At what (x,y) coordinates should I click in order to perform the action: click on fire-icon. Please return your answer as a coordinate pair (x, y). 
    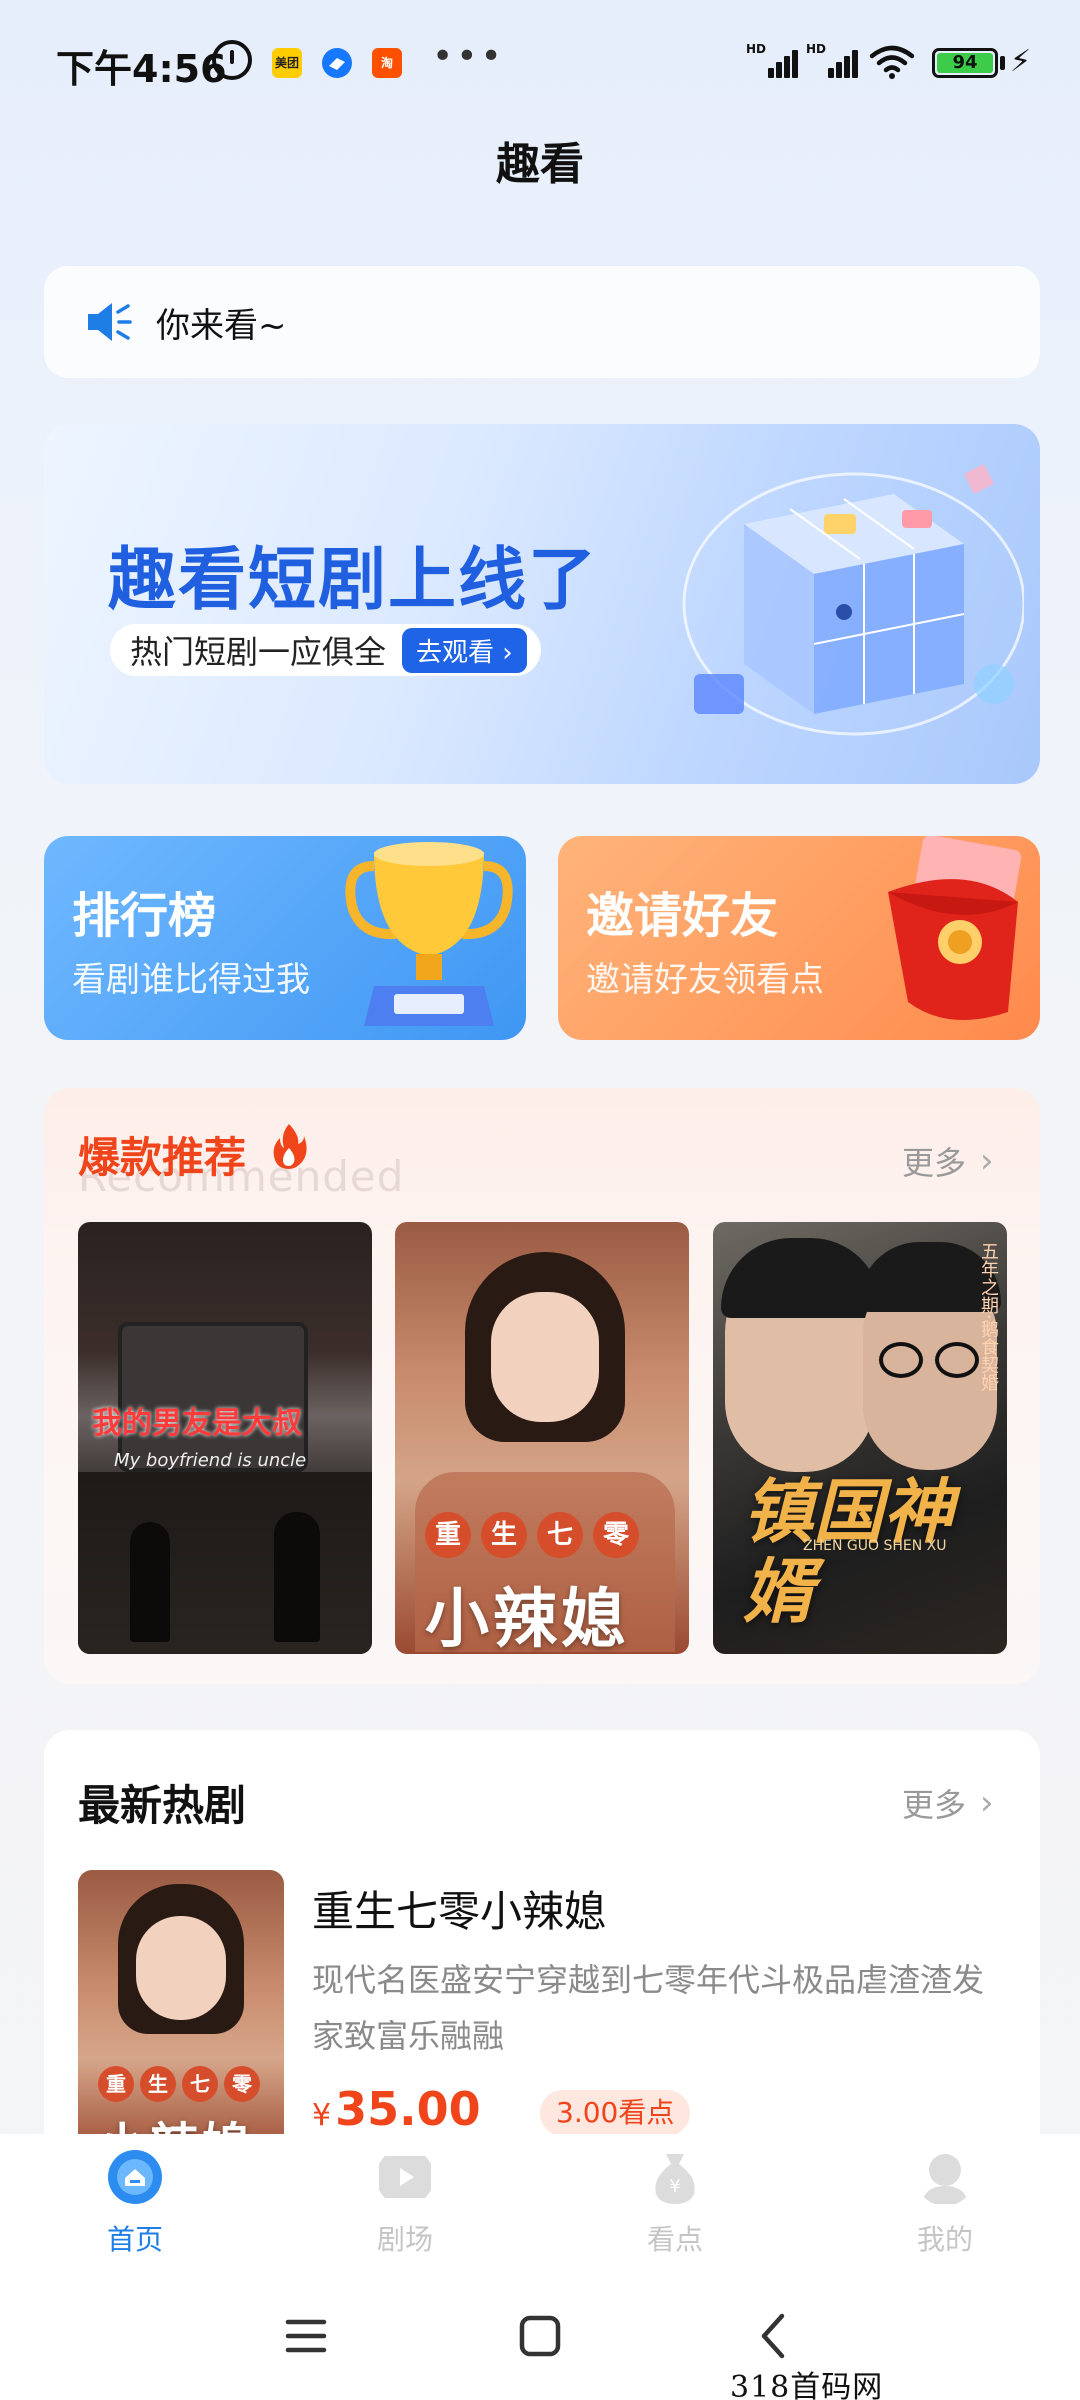
    Looking at the image, I should click on (290, 1146).